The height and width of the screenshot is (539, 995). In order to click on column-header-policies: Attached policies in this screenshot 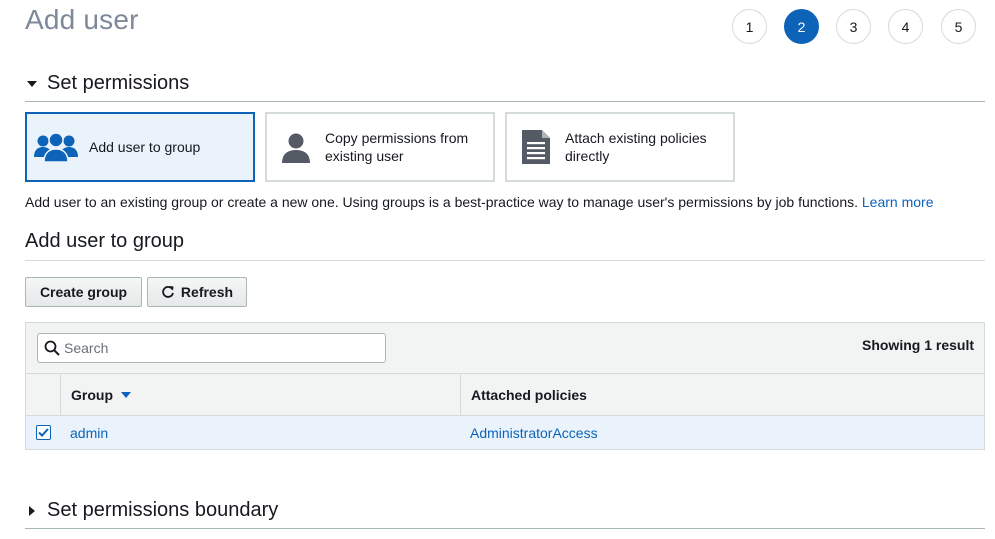, I will do `click(529, 394)`.